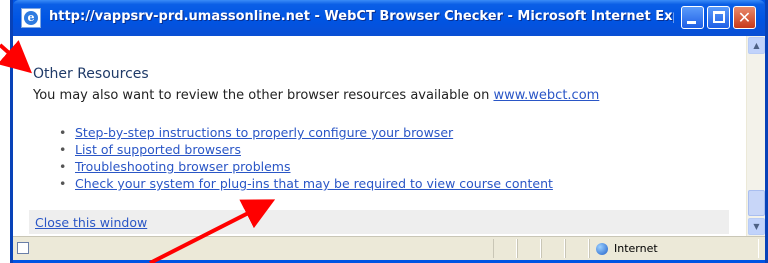 The height and width of the screenshot is (263, 768). I want to click on zone-label: Internet, so click(636, 248).